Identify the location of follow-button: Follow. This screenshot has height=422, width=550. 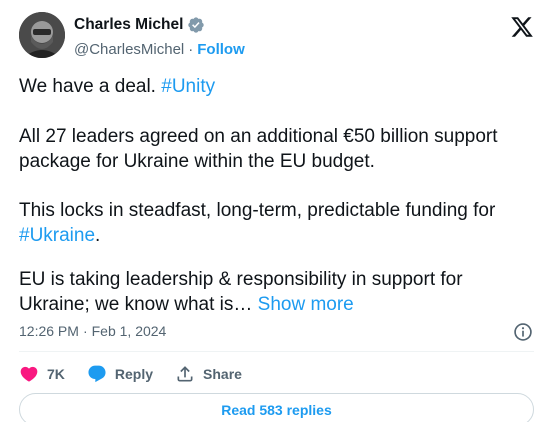
(221, 49).